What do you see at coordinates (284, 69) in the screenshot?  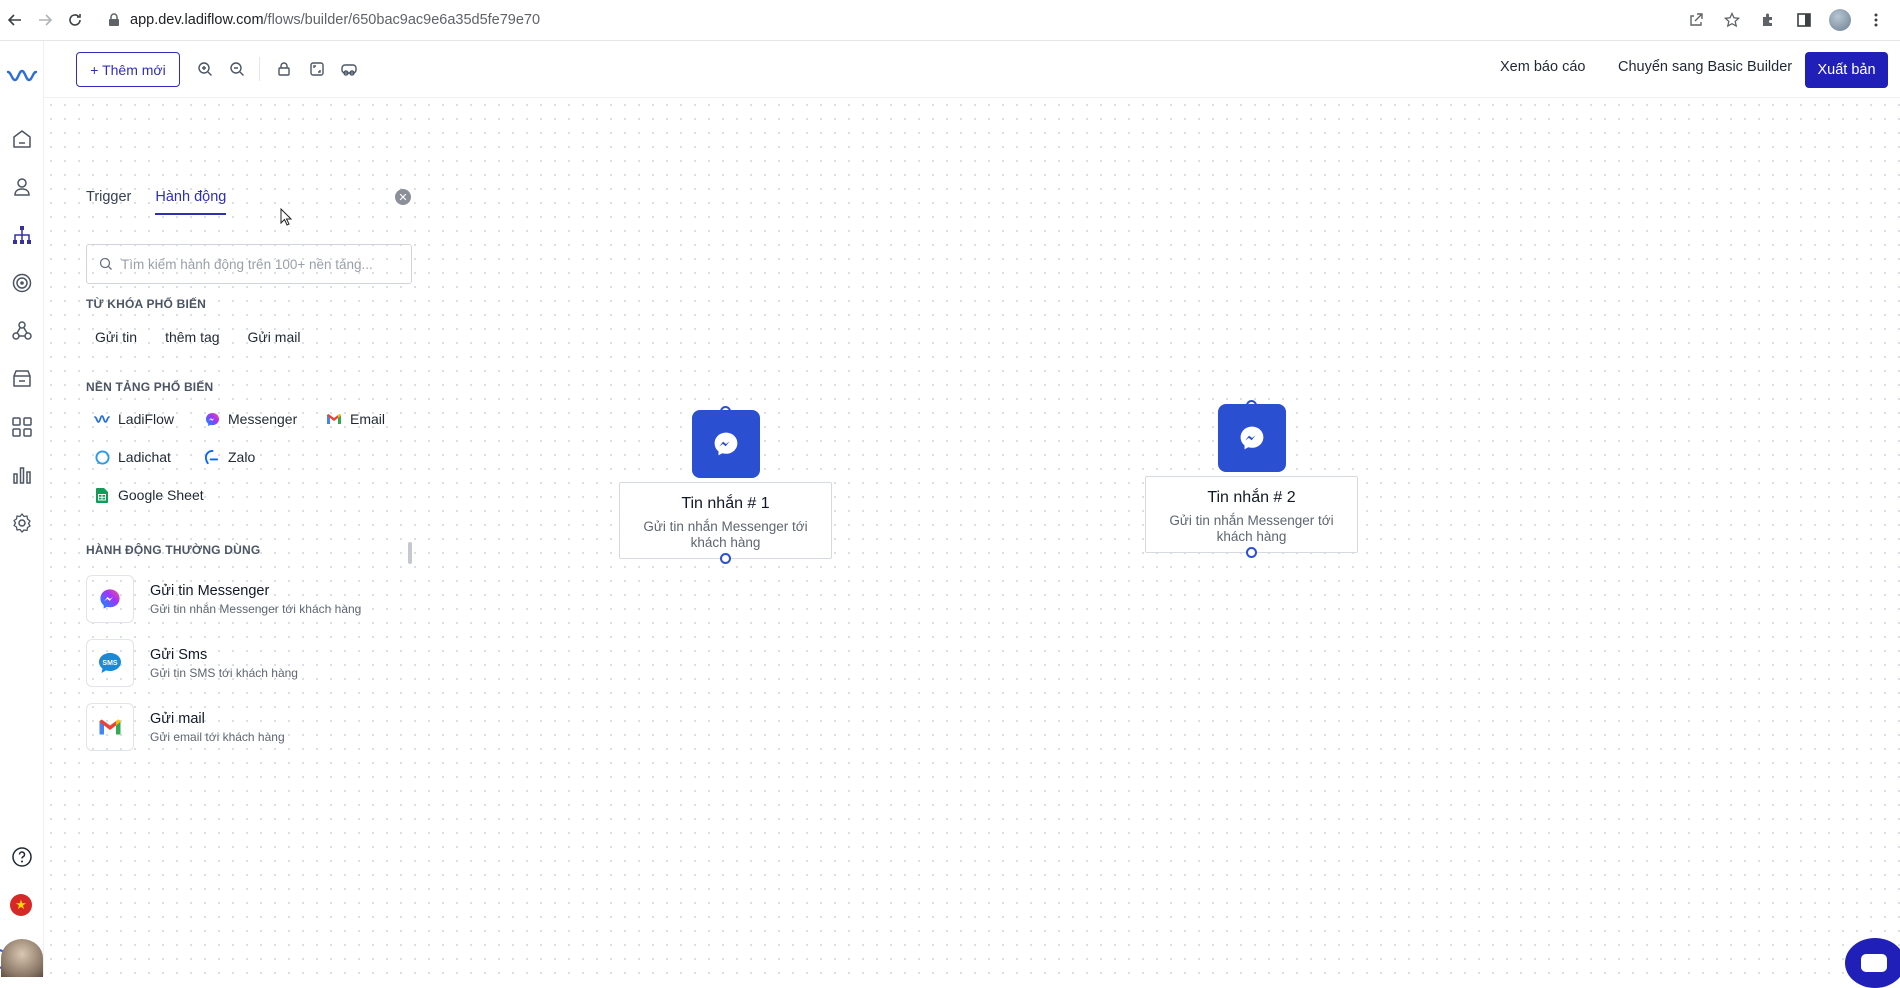 I see `lock-canvas-icon` at bounding box center [284, 69].